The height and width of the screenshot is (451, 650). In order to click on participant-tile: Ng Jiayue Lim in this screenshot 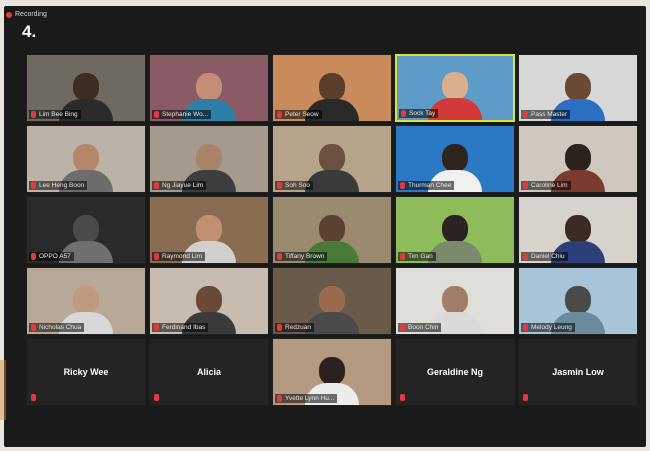, I will do `click(209, 159)`.